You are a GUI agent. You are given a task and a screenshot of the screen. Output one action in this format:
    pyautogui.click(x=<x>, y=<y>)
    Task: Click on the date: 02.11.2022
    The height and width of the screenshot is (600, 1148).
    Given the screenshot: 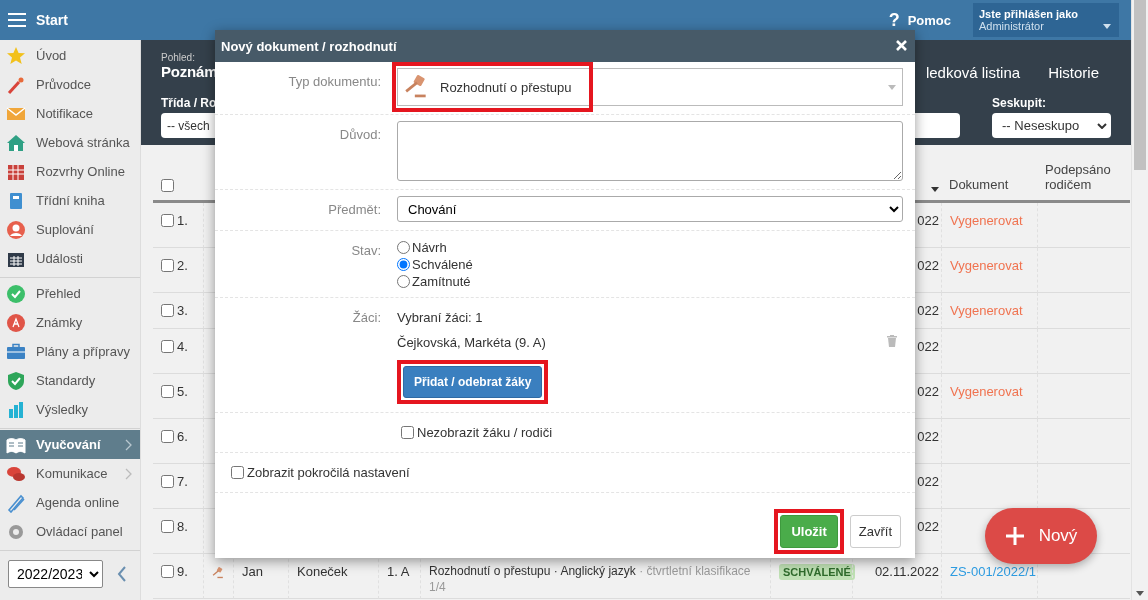 What is the action you would take?
    pyautogui.click(x=906, y=571)
    